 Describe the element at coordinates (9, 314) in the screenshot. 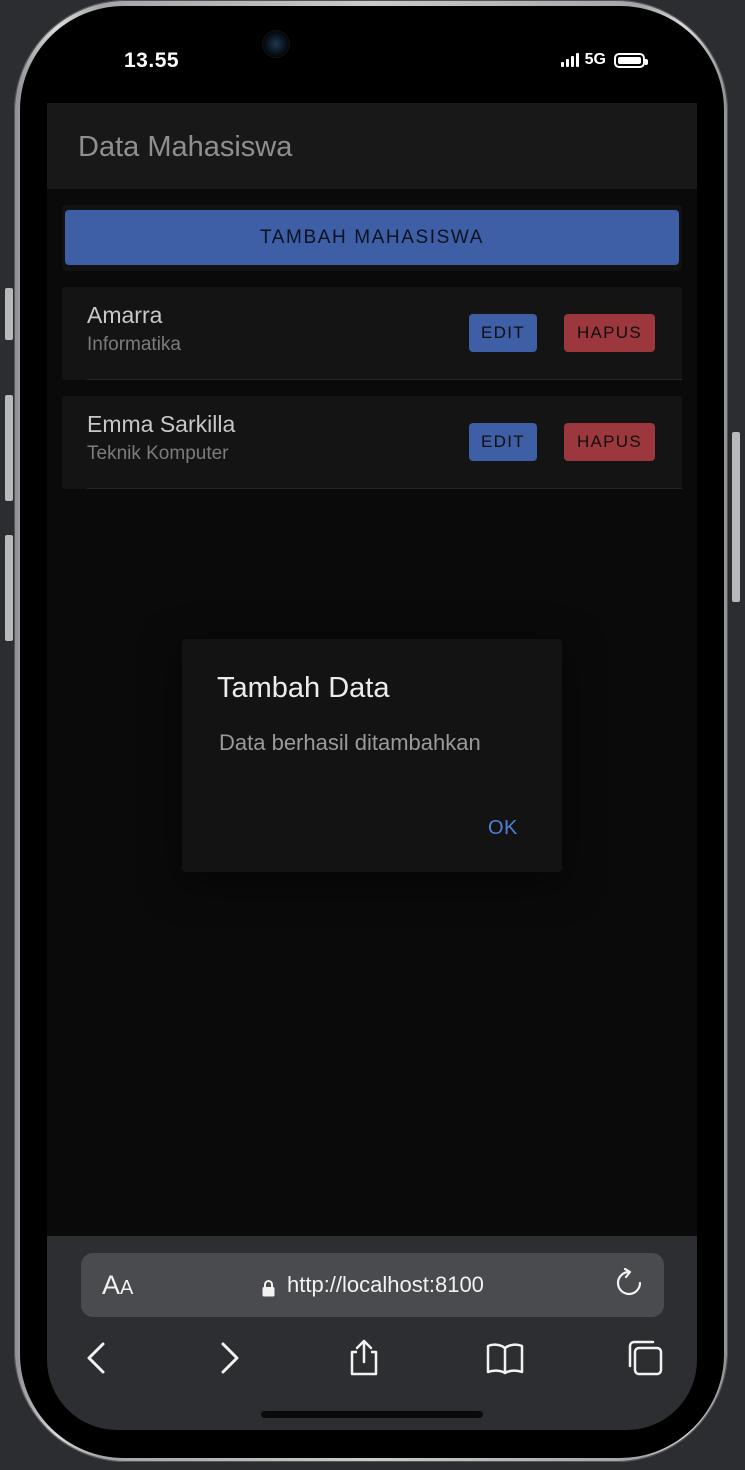

I see `silent-switch` at that location.